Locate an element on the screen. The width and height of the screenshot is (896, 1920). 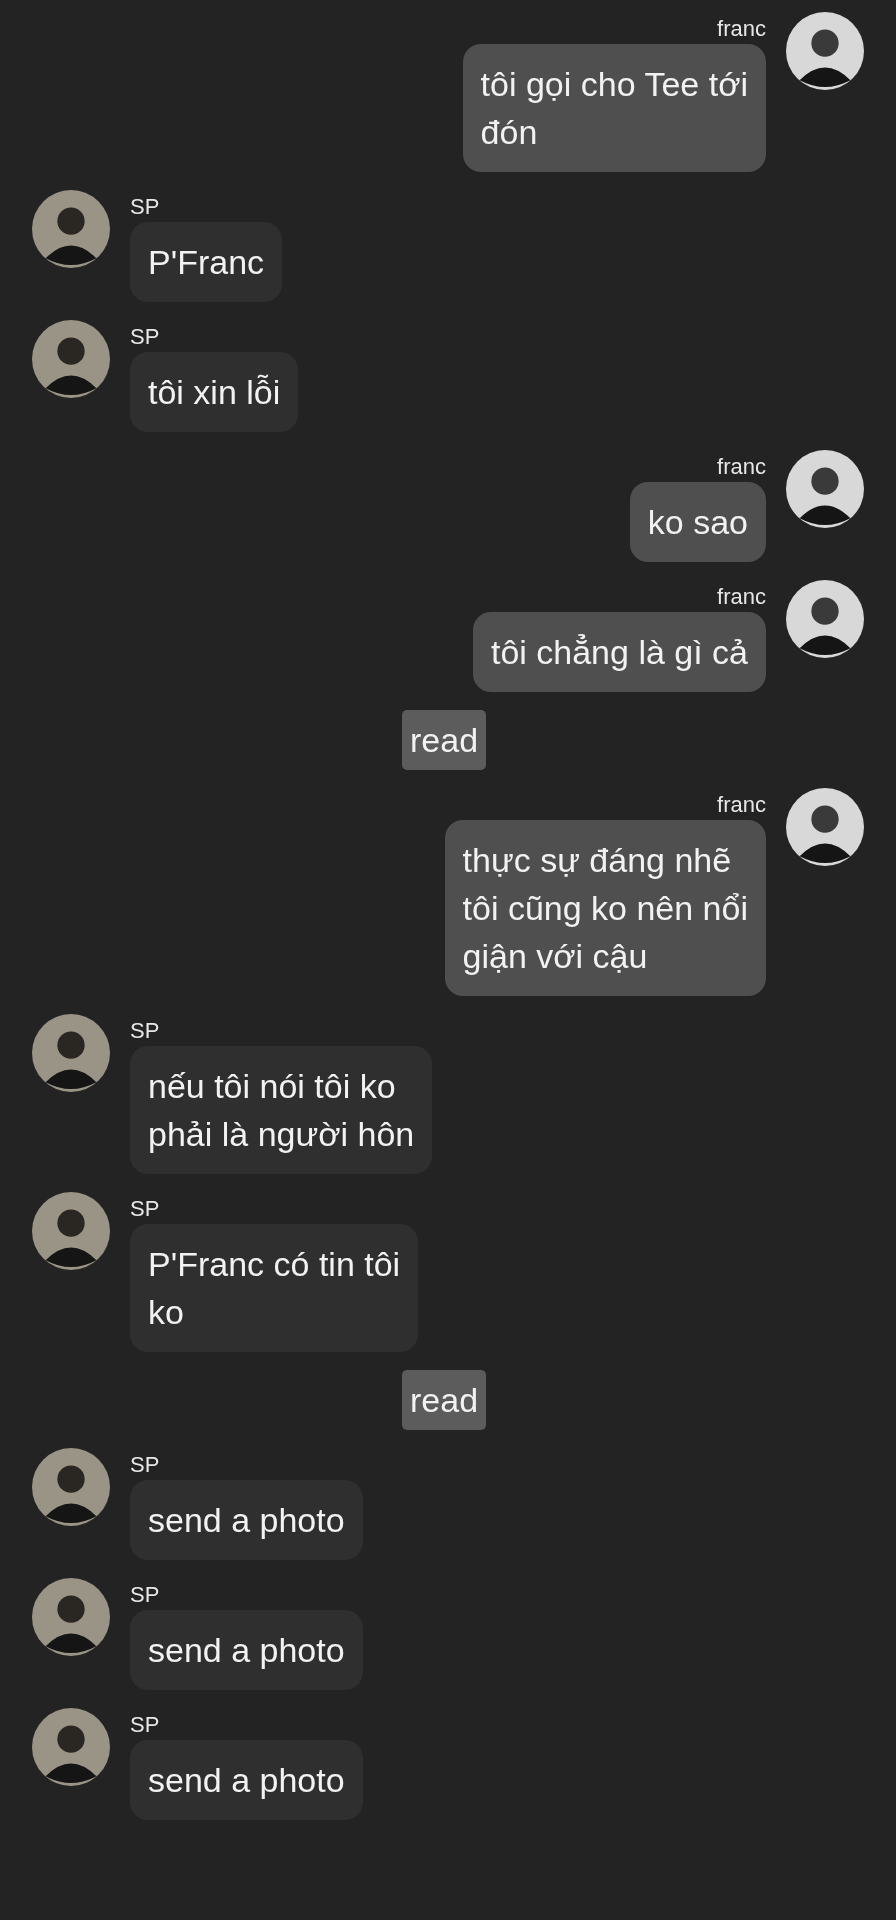
message-bubble: thực sự đáng nhẽ tôi cũng ko nên nổi giận với cậu is located at coordinates (605, 908).